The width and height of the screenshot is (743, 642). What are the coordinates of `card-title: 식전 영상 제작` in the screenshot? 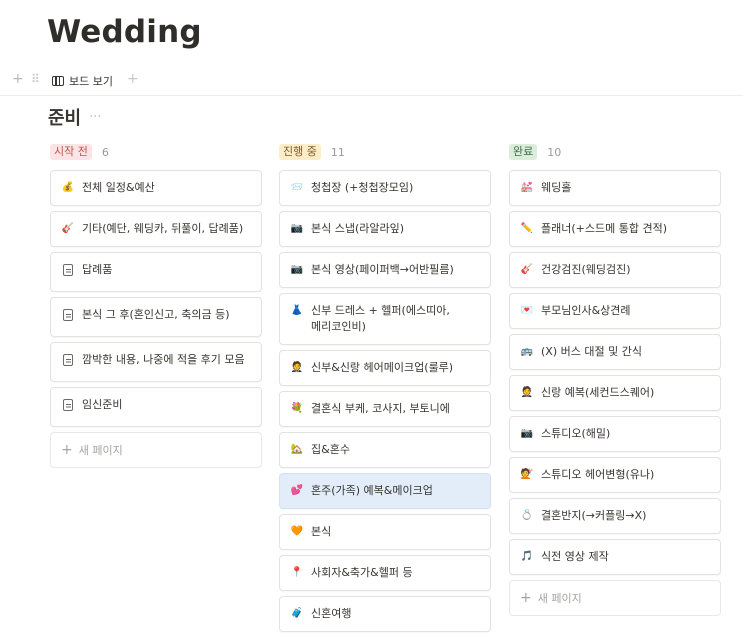 It's located at (575, 556).